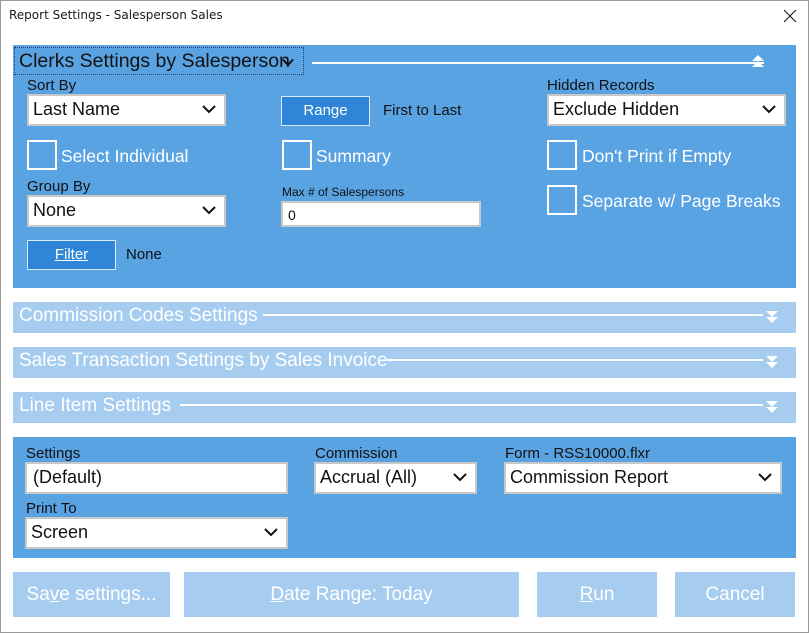 The height and width of the screenshot is (633, 809). What do you see at coordinates (125, 156) in the screenshot?
I see `select-individual-label: Select Individual` at bounding box center [125, 156].